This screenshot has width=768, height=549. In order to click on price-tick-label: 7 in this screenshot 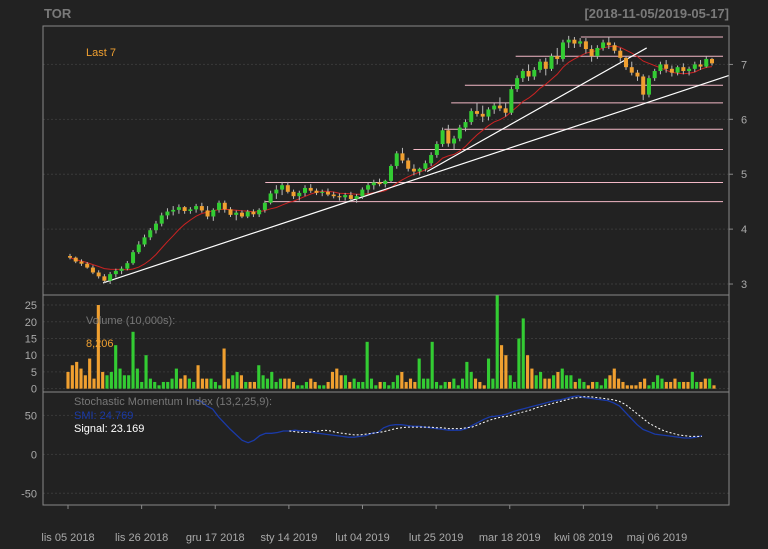, I will do `click(744, 65)`.